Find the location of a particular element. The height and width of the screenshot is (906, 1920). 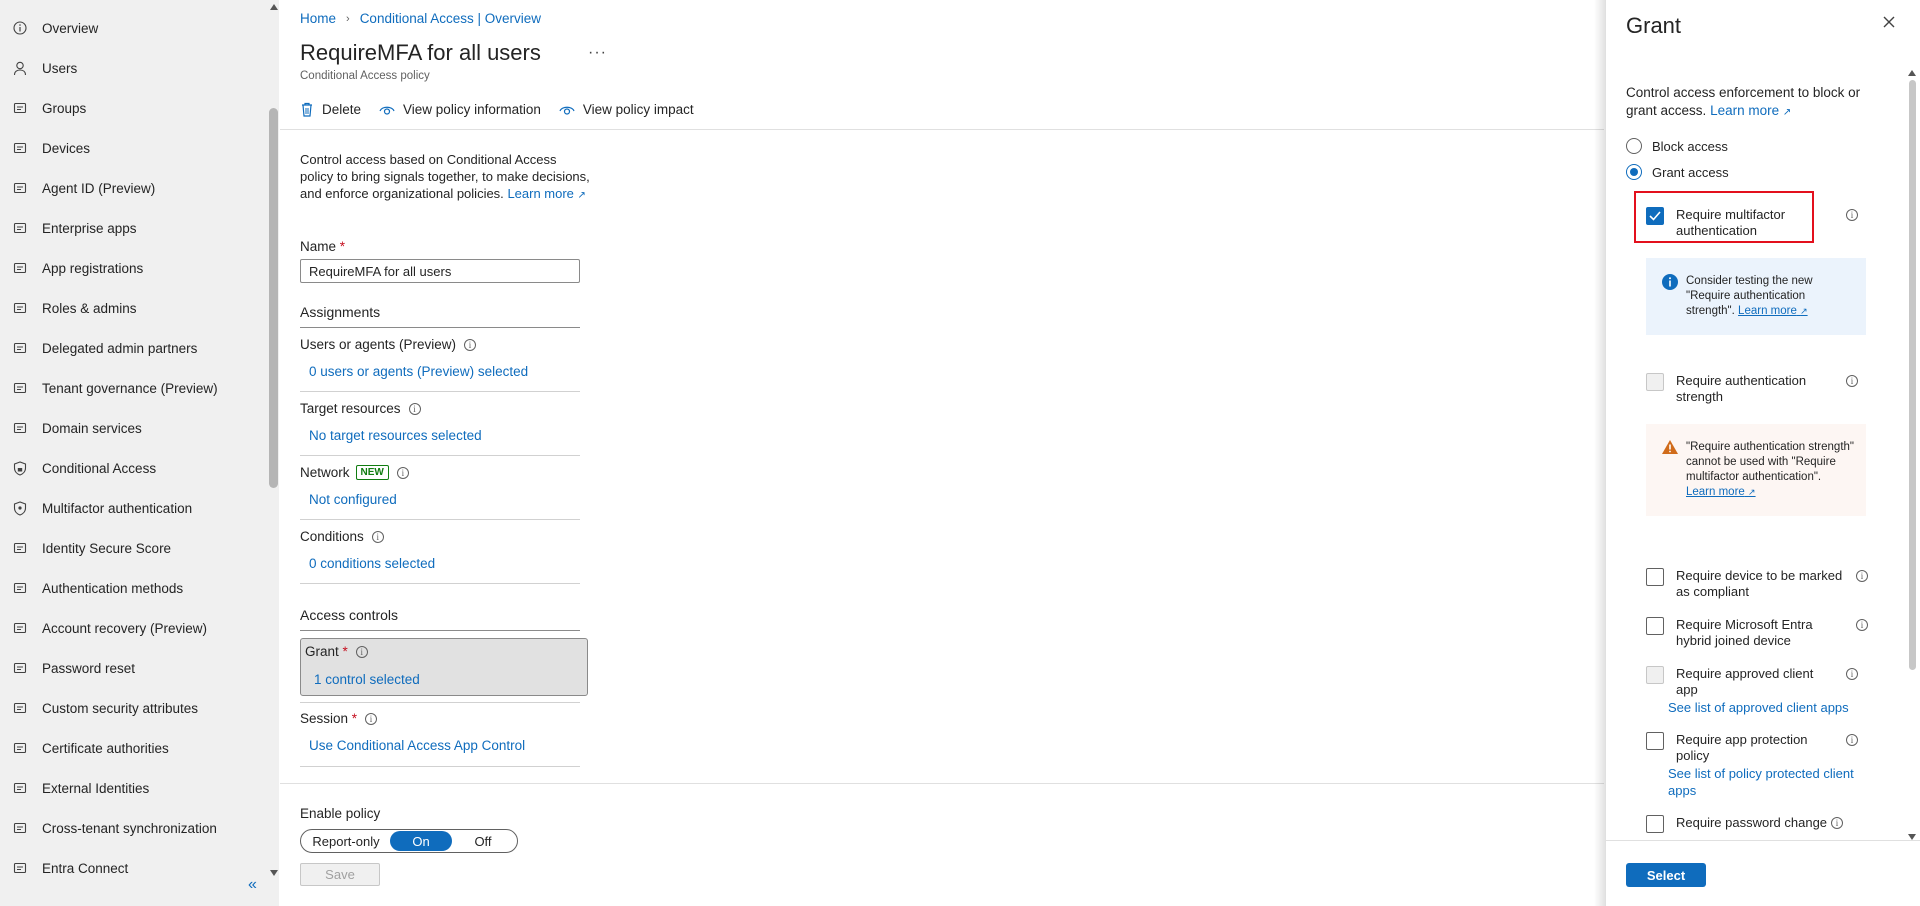

sidebar-item-custom-security-attributes: Custom security attributes is located at coordinates (134, 708).